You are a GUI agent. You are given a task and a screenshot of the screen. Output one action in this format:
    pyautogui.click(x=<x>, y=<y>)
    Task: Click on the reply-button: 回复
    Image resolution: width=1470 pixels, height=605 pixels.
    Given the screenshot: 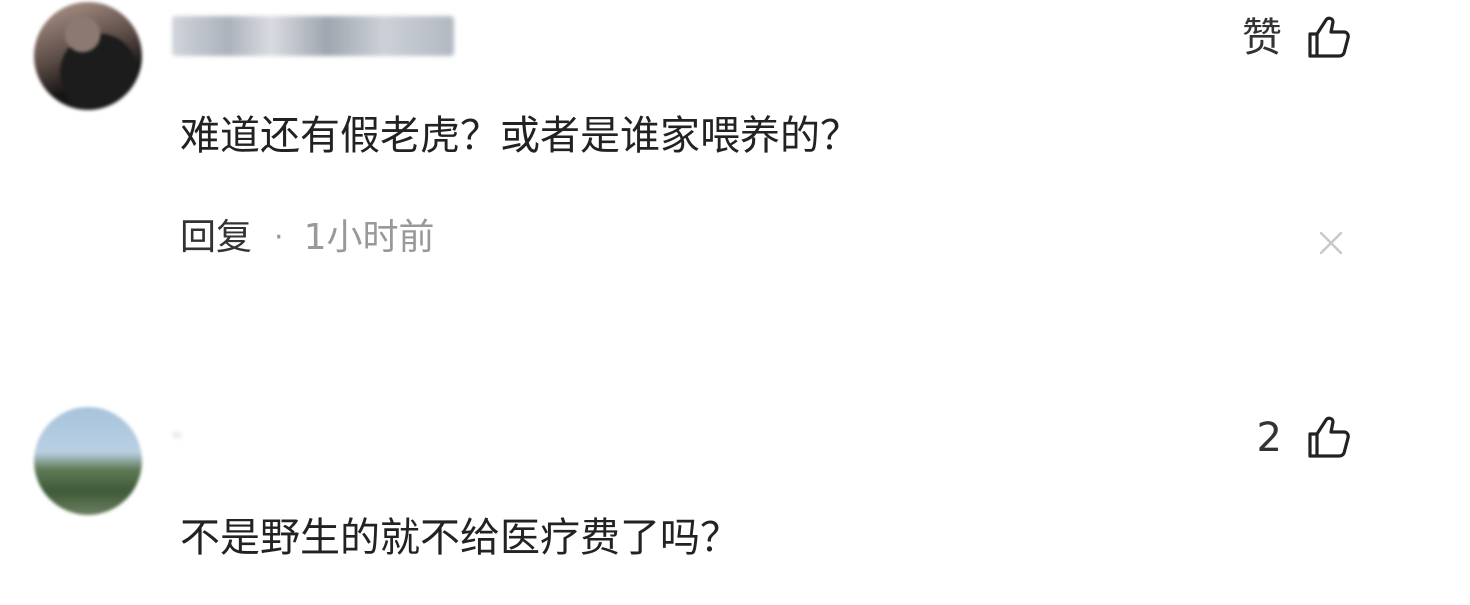 What is the action you would take?
    pyautogui.click(x=216, y=238)
    